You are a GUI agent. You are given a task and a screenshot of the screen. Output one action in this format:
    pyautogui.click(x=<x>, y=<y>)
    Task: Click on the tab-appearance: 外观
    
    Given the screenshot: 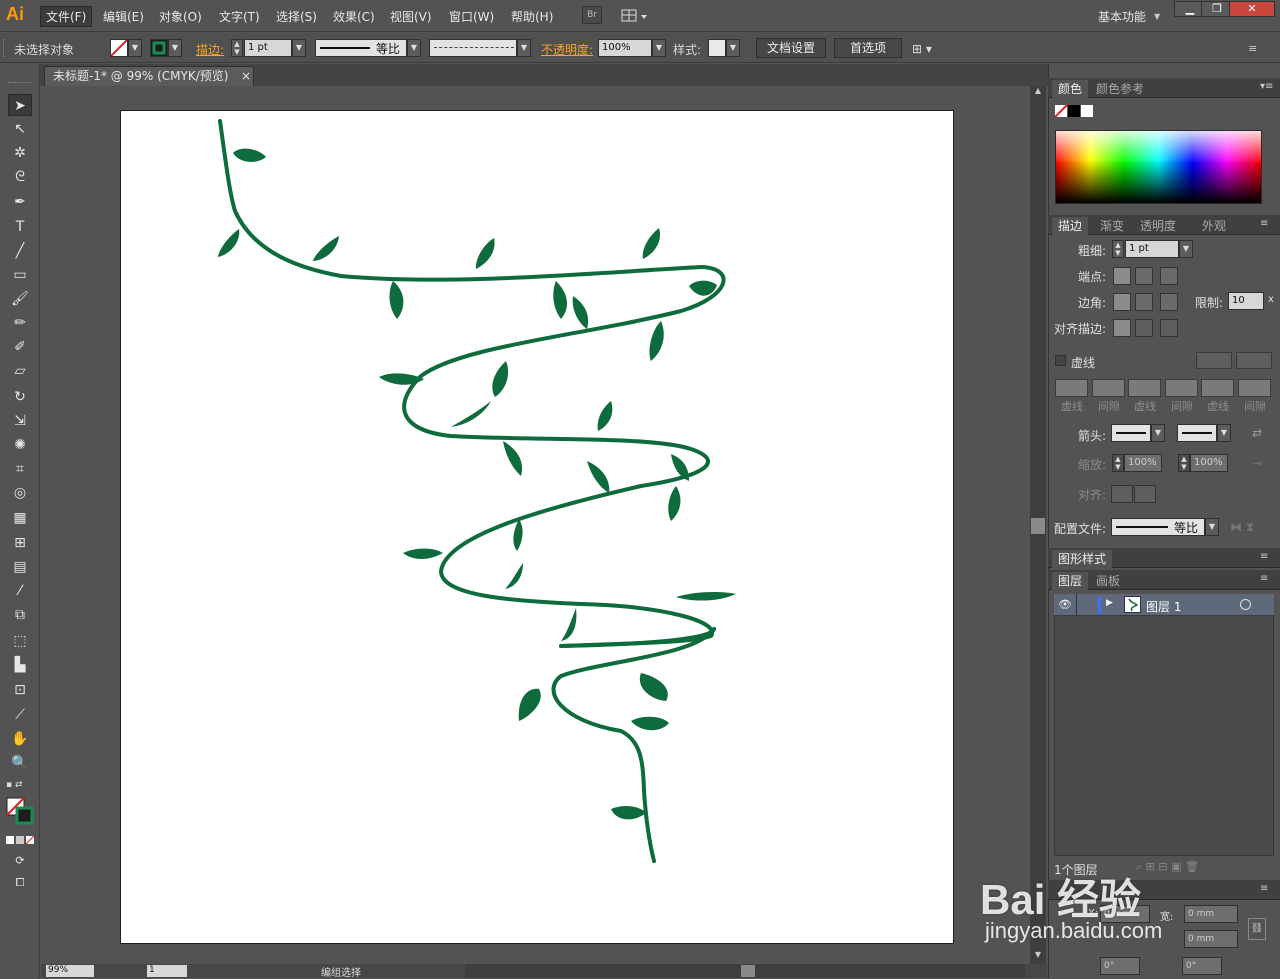 What is the action you would take?
    pyautogui.click(x=1214, y=226)
    